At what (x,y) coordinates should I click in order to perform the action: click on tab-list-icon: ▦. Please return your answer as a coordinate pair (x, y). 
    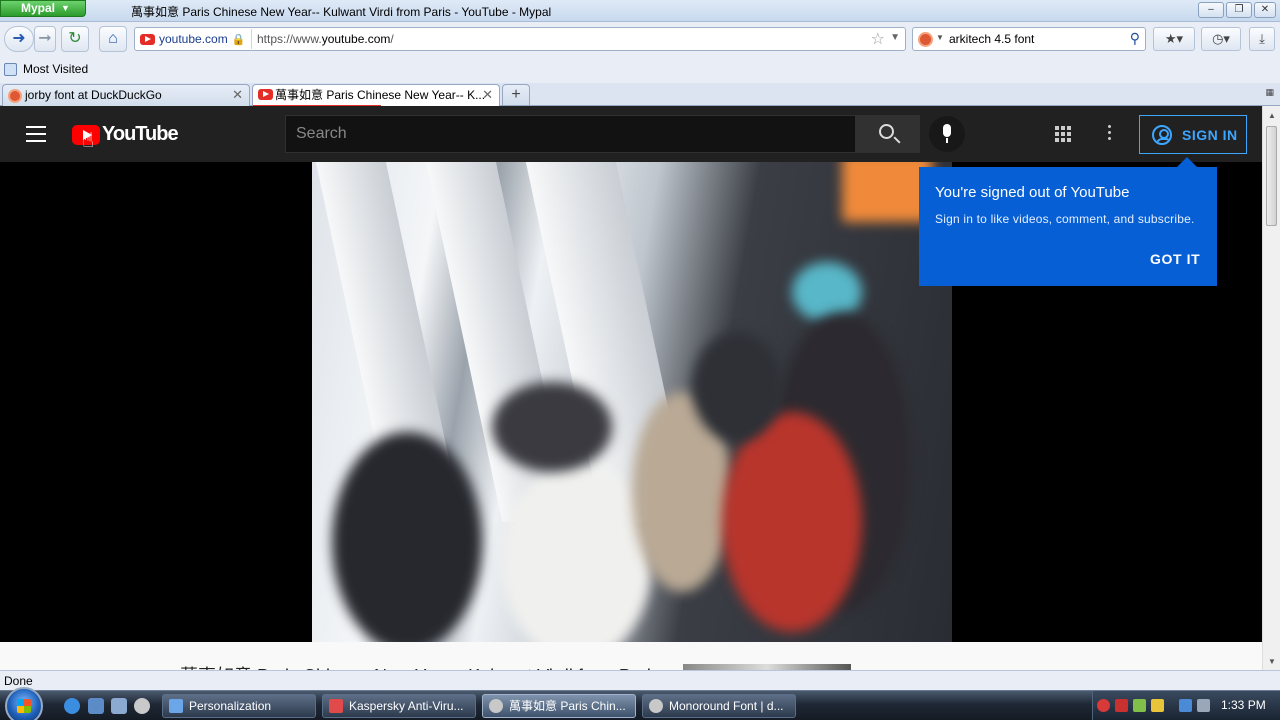
    Looking at the image, I should click on (1269, 92).